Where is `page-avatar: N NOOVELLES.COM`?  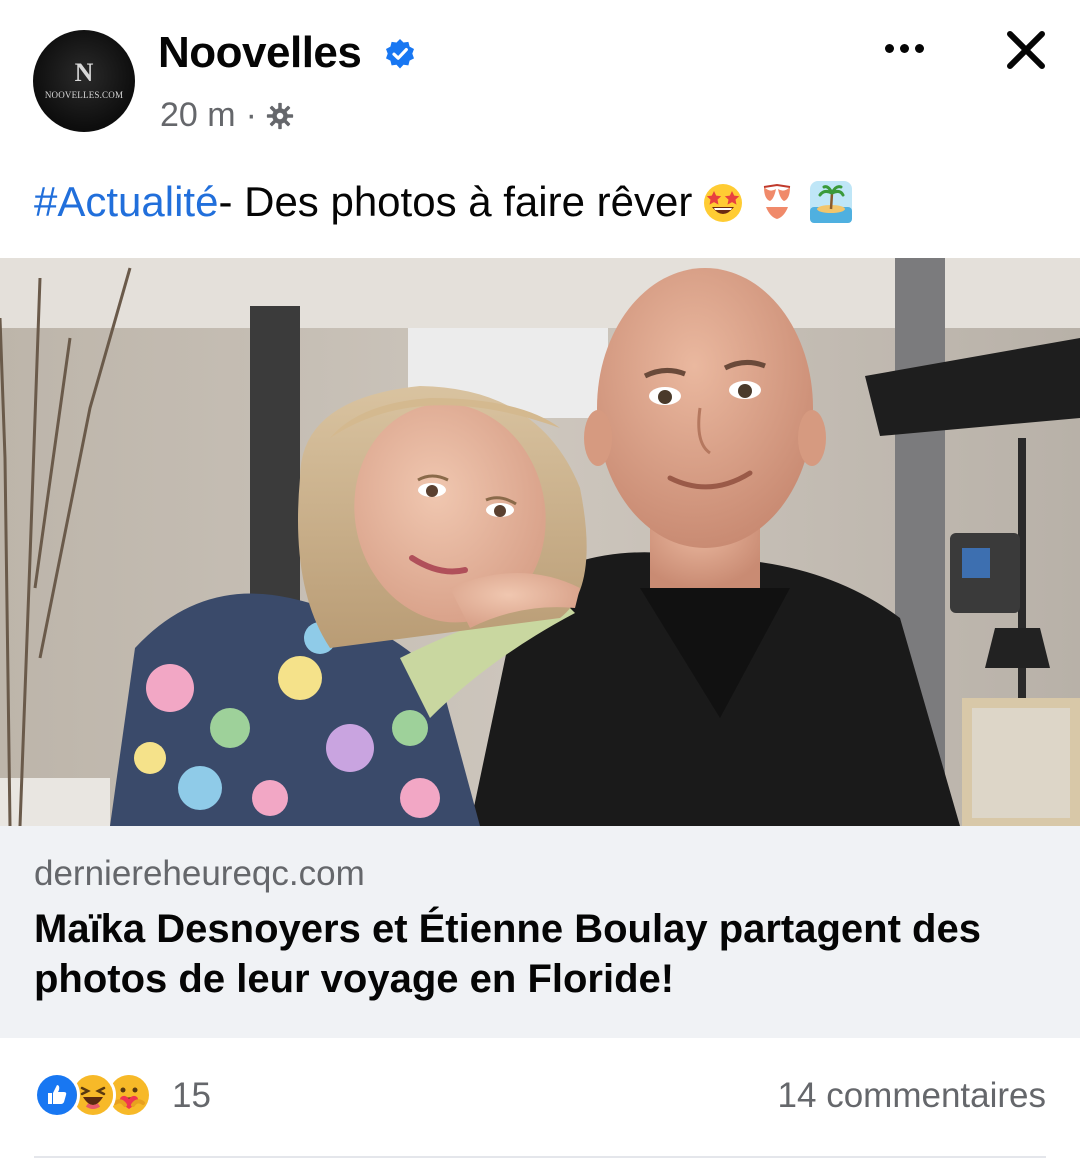
page-avatar: N NOOVELLES.COM is located at coordinates (84, 81).